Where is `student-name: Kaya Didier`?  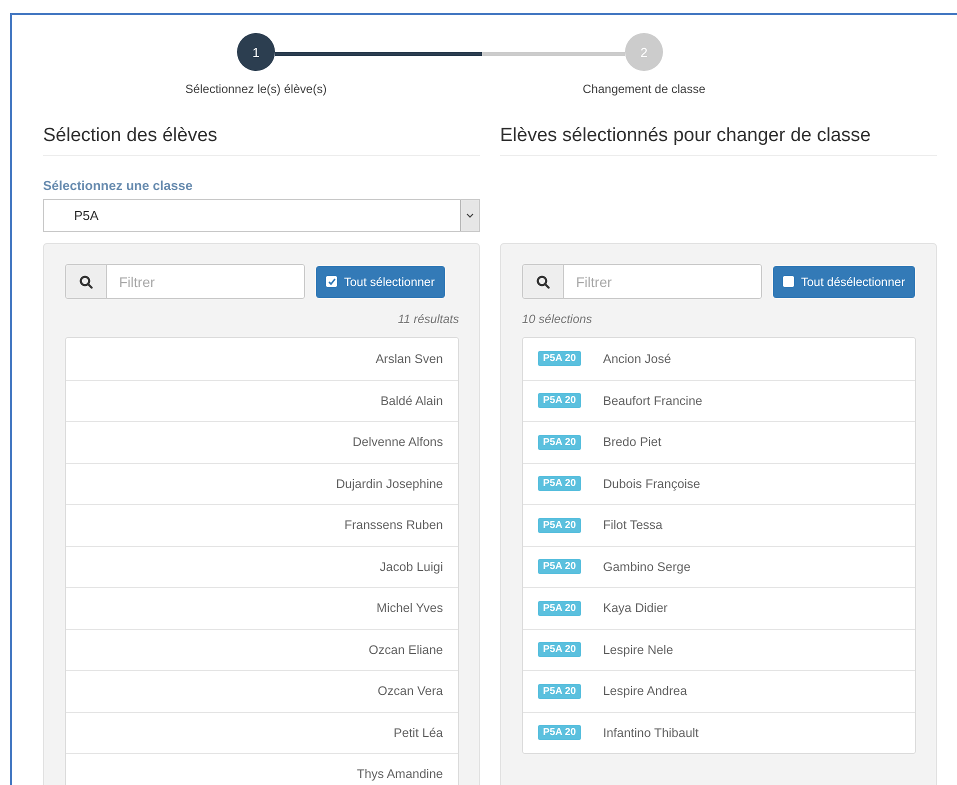 student-name: Kaya Didier is located at coordinates (635, 608).